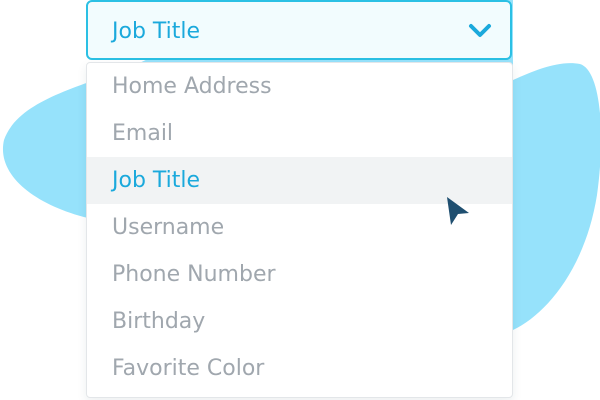 This screenshot has width=600, height=400. I want to click on option-birthday: Birthday, so click(299, 321).